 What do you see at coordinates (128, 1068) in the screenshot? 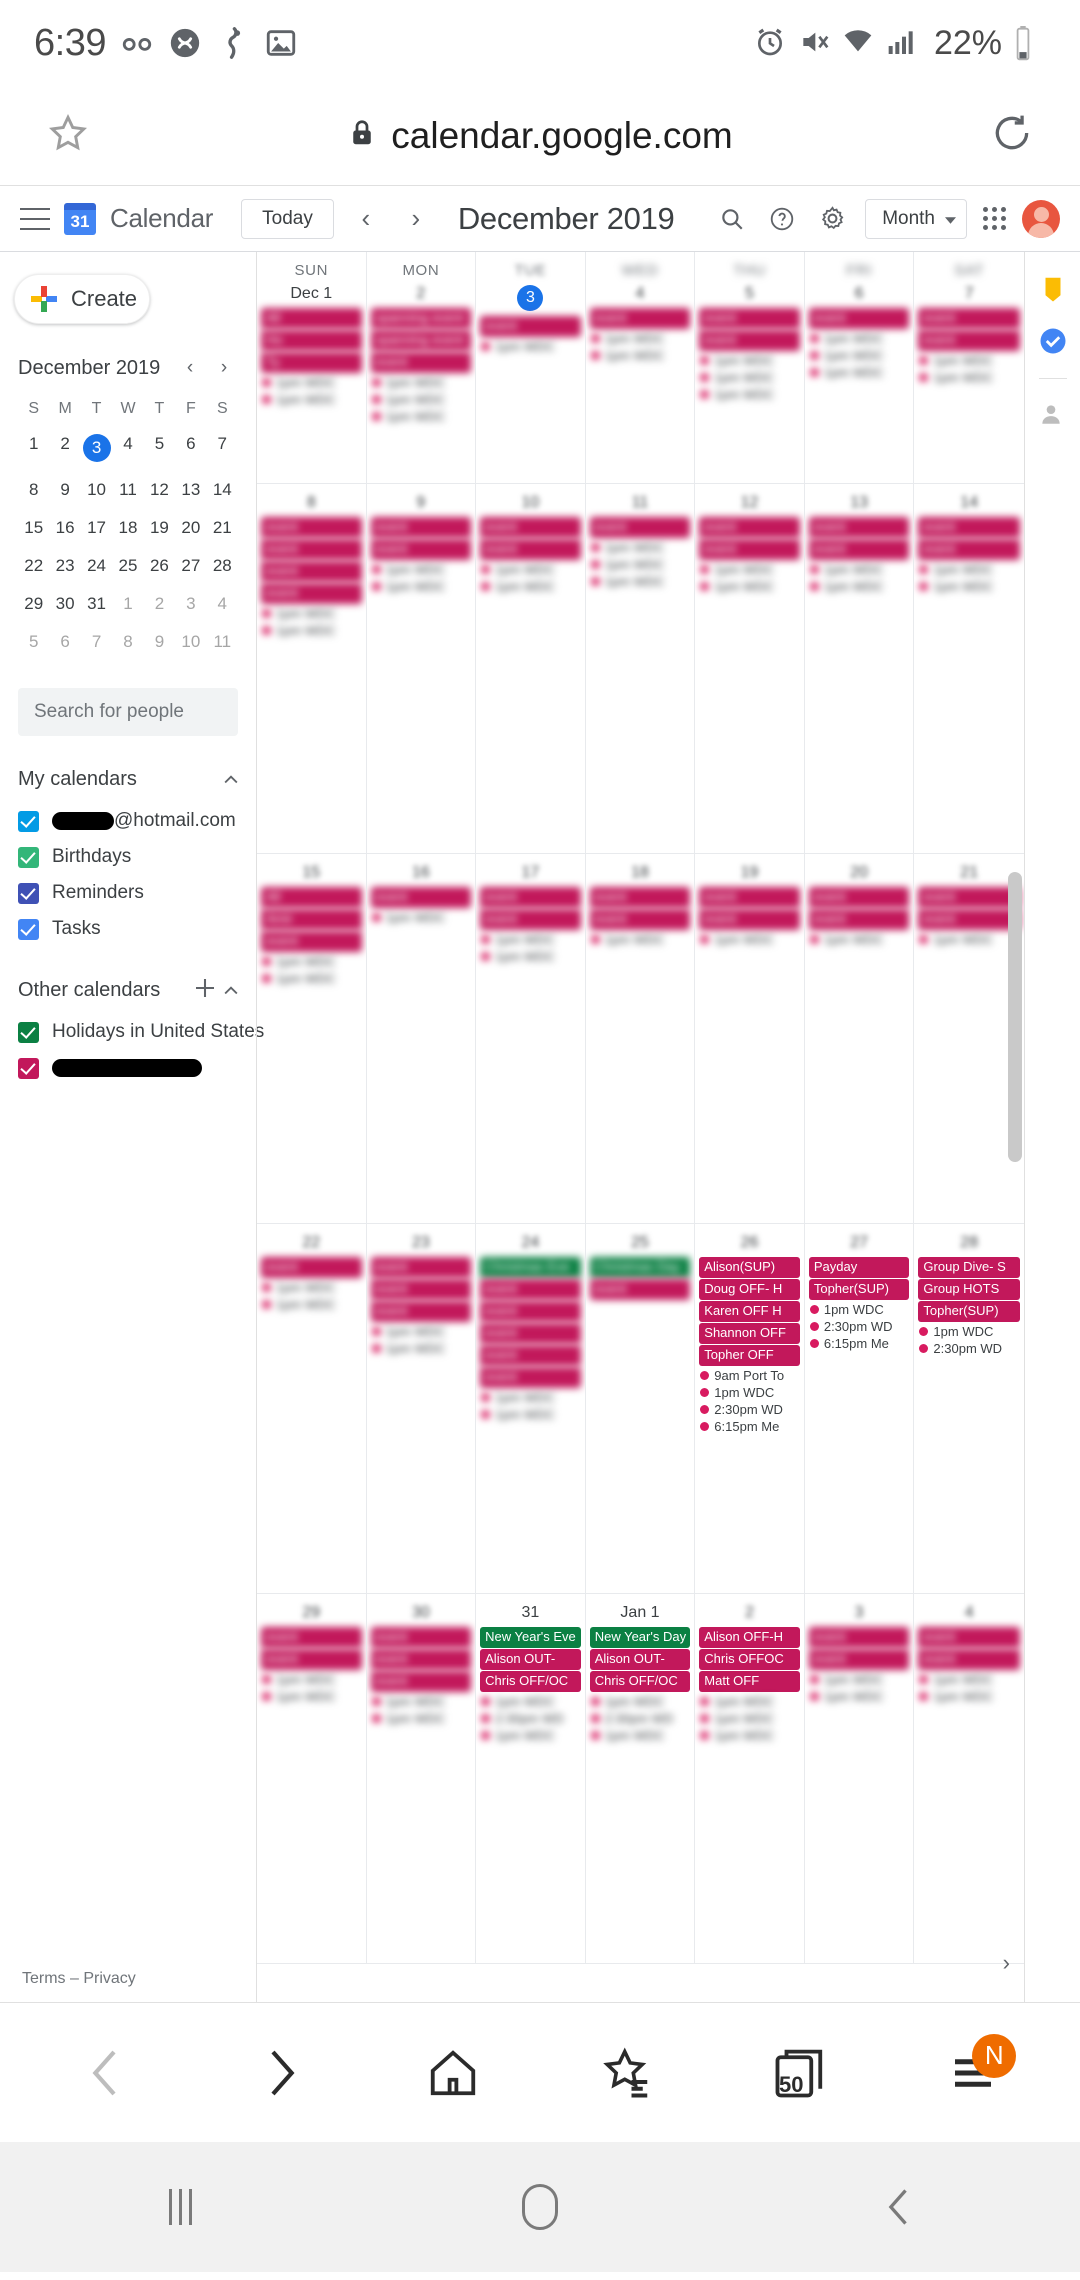
I see `other-calendar-item` at bounding box center [128, 1068].